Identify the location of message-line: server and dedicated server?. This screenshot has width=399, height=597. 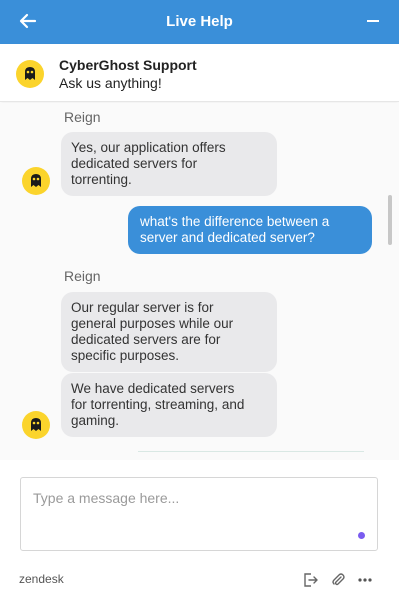
(227, 237).